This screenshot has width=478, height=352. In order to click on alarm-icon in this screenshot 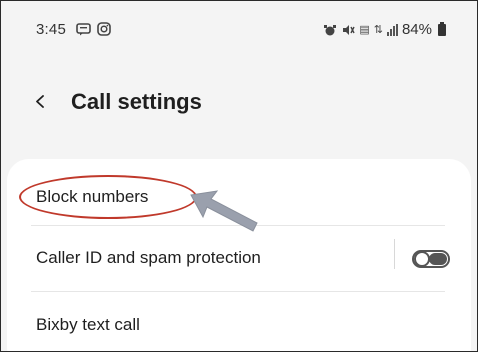, I will do `click(330, 29)`.